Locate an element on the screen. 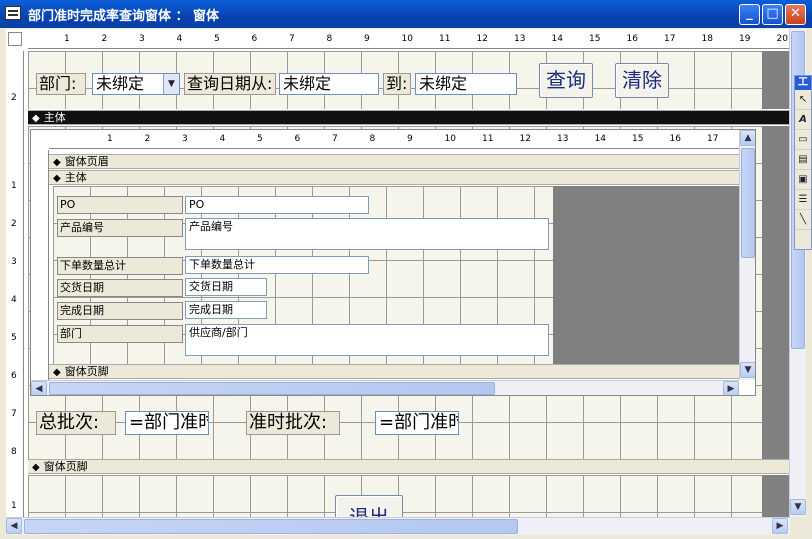 This screenshot has height=539, width=812. po-field: PO is located at coordinates (277, 205).